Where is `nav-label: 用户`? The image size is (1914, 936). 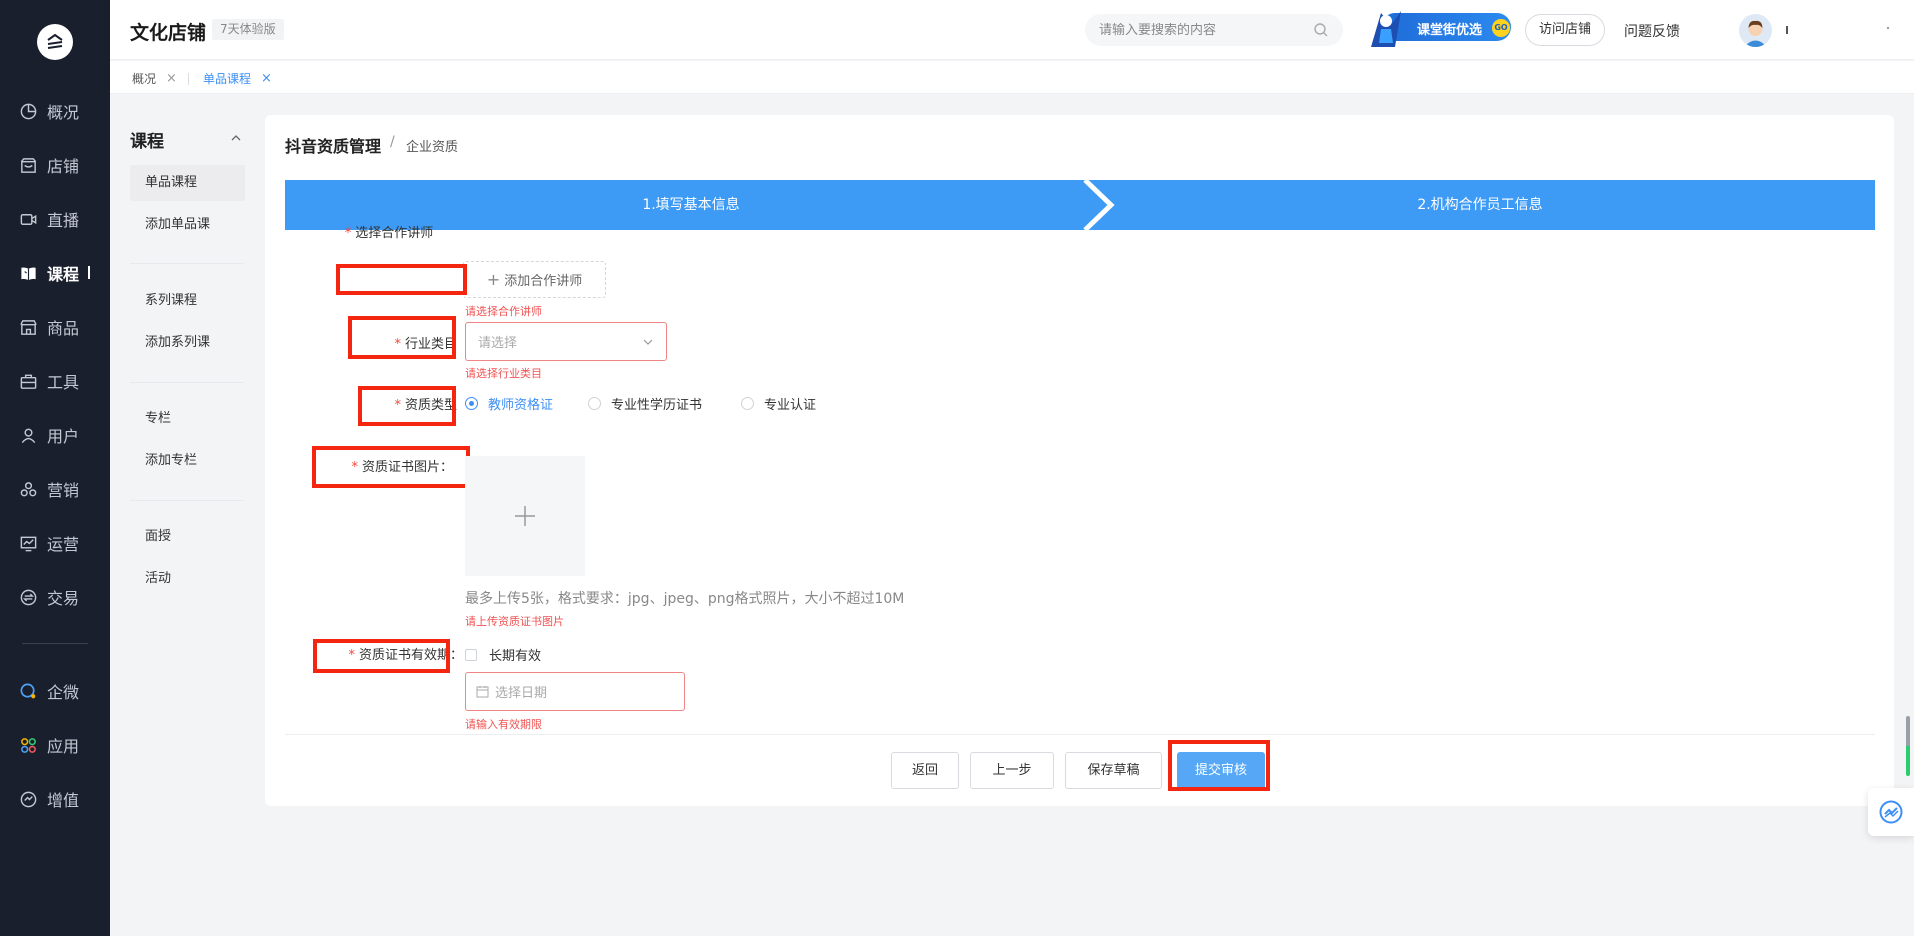
nav-label: 用户 is located at coordinates (63, 436).